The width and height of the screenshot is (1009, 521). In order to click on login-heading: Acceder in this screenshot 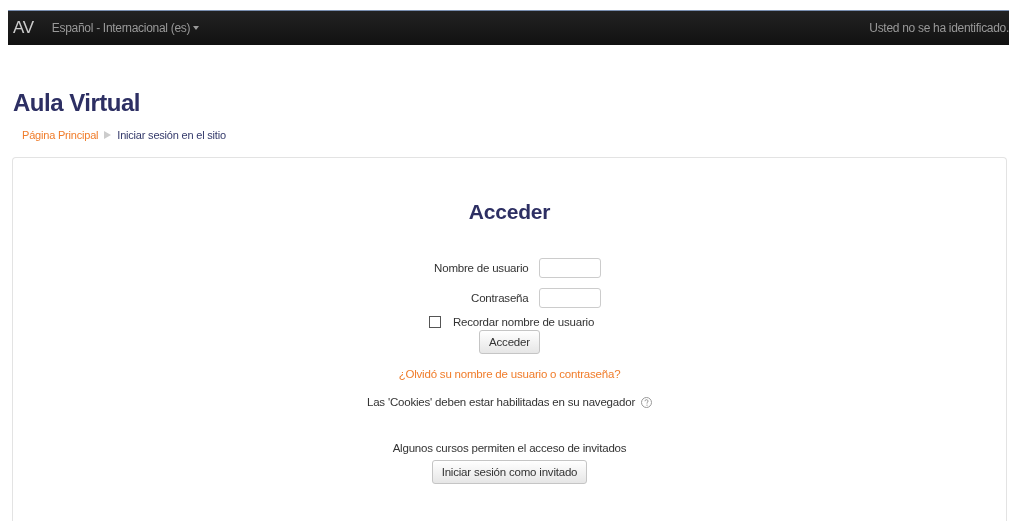, I will do `click(509, 212)`.